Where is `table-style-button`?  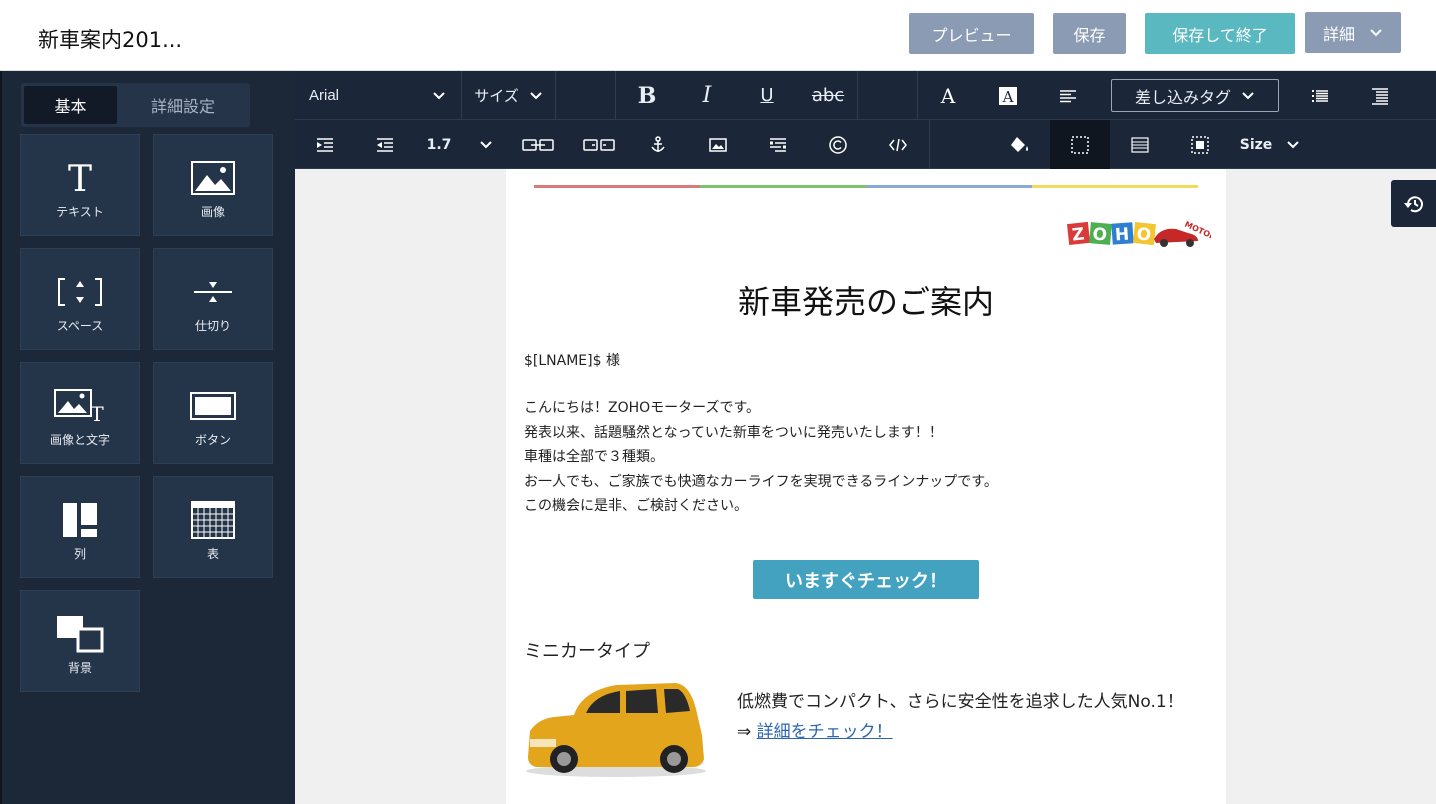 table-style-button is located at coordinates (1140, 144).